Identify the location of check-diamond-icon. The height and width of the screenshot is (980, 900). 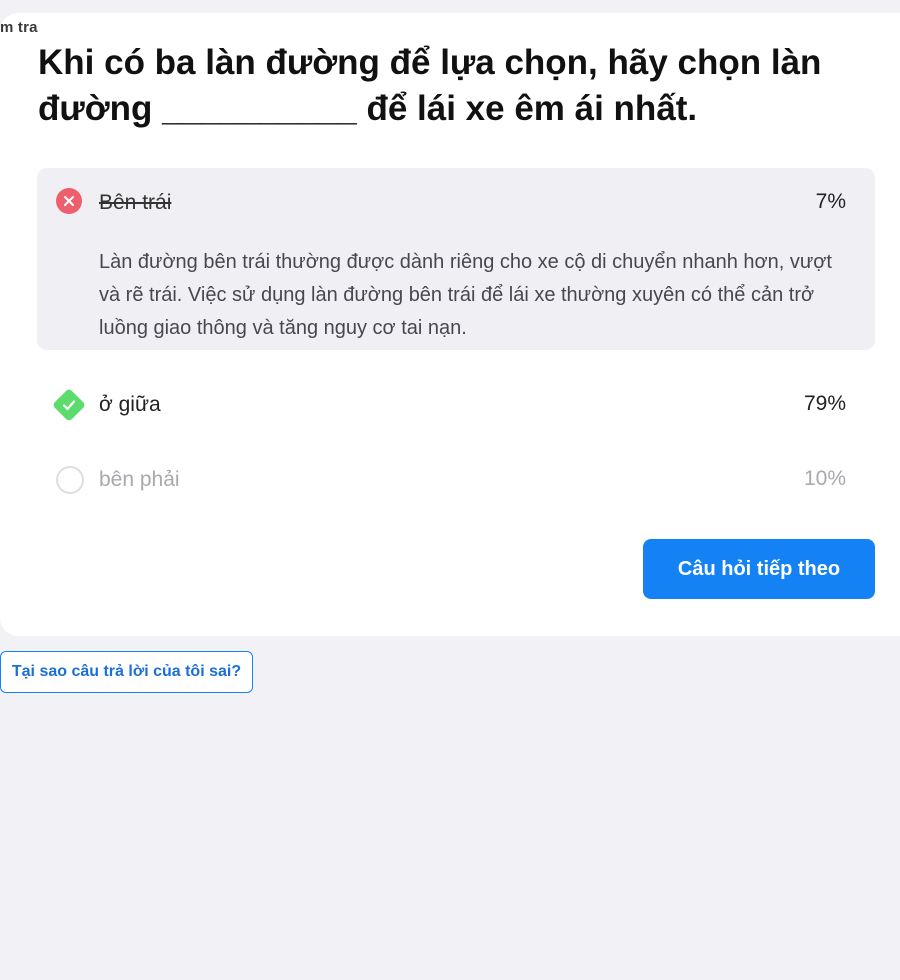
(69, 405).